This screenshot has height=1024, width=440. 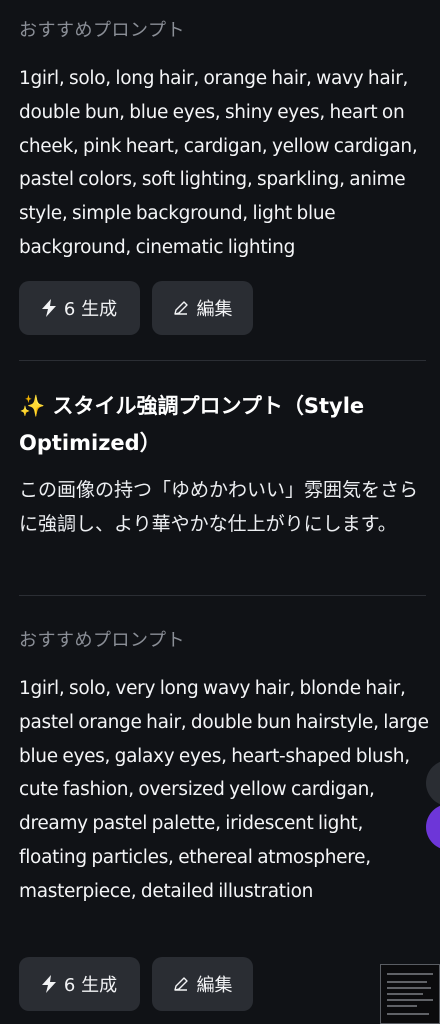 I want to click on sparkles-icon: ✨, so click(x=32, y=406).